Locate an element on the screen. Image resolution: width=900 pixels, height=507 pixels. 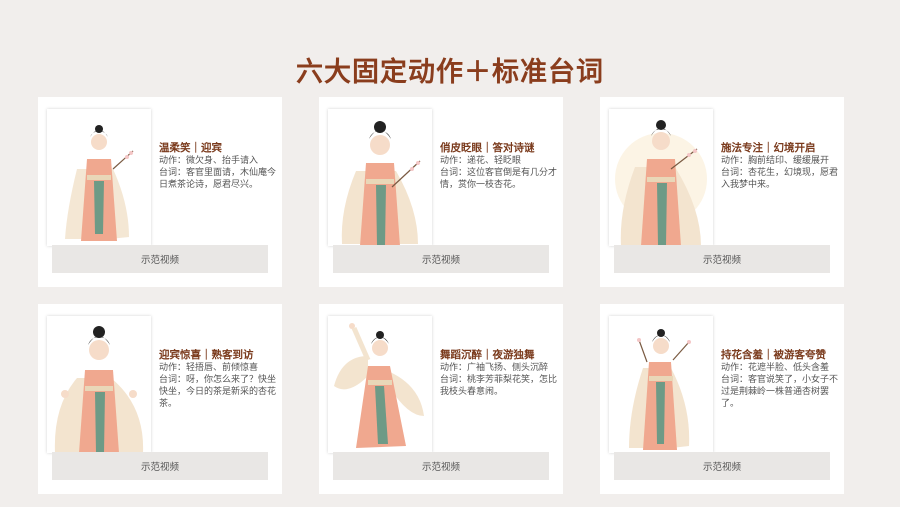
card-title: 俏皮眨眼｜答对诗谜 is located at coordinates (487, 148).